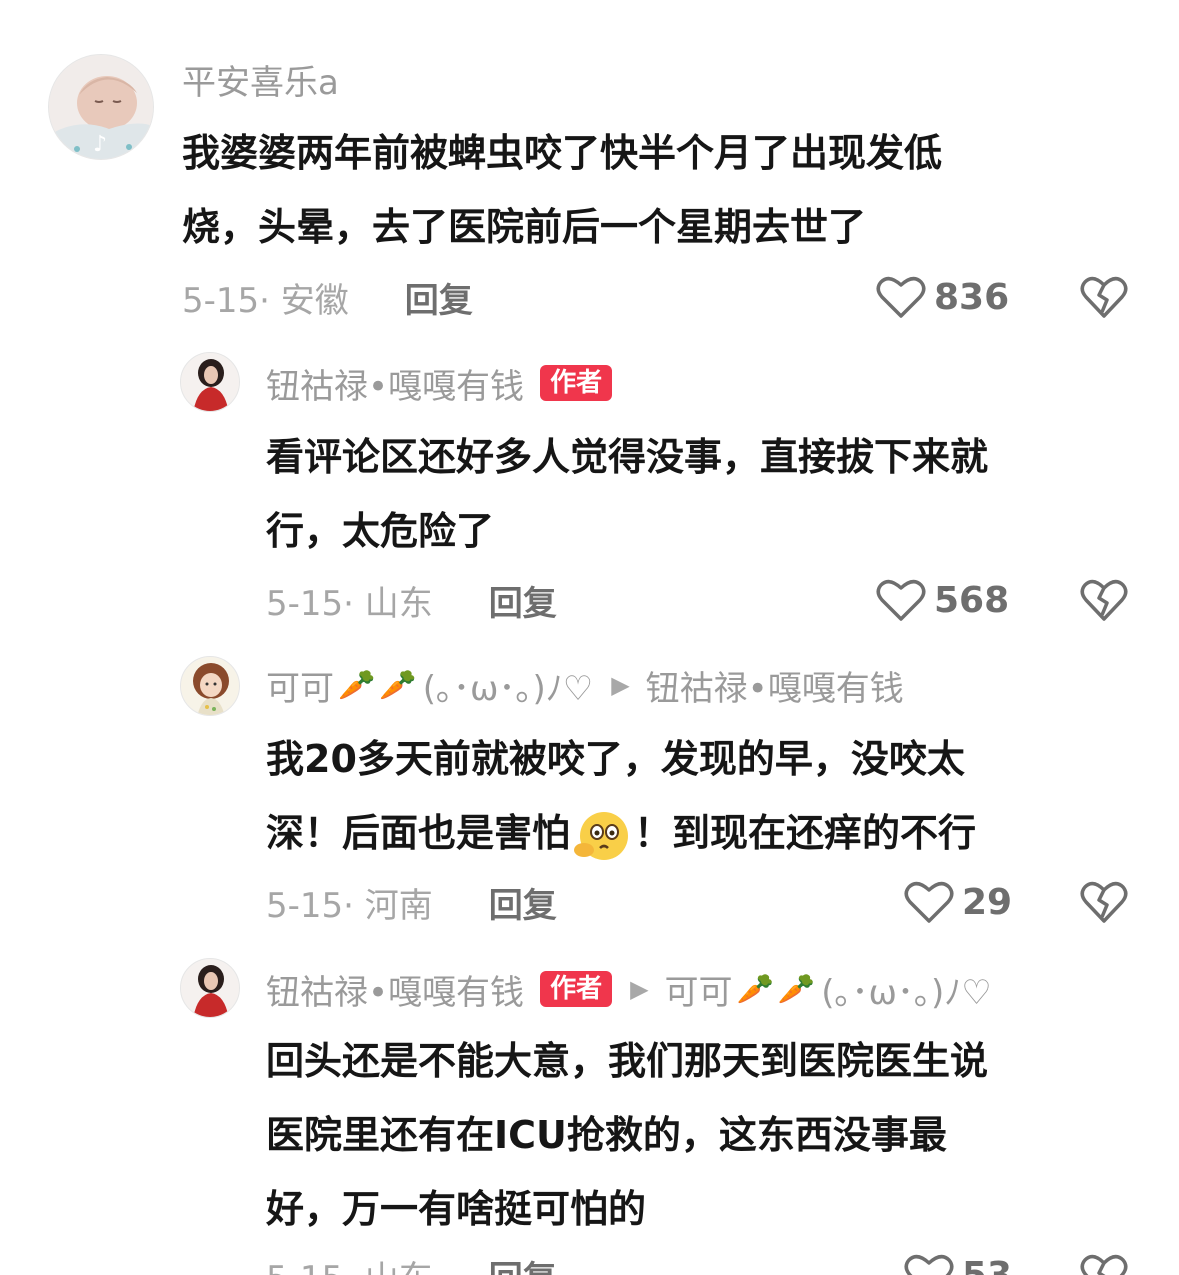 This screenshot has width=1179, height=1275. What do you see at coordinates (627, 494) in the screenshot?
I see `comment-text: 看评论区还好多人觉得没事，直接拔下来就 行，太危险了` at bounding box center [627, 494].